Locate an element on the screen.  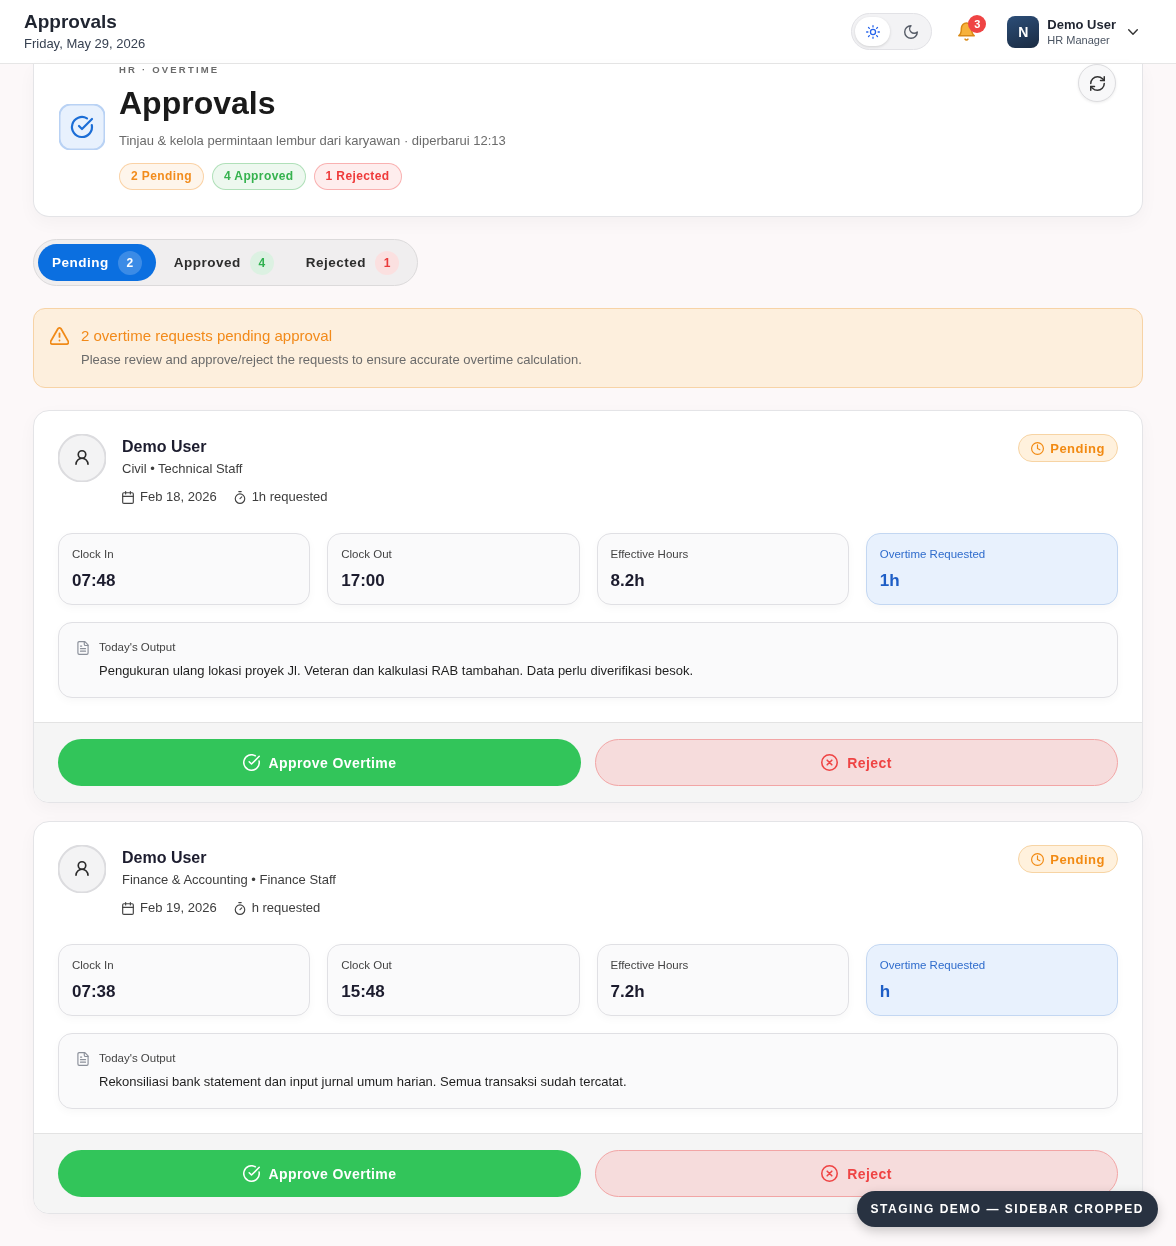
notification-badge: 3 is located at coordinates (977, 23).